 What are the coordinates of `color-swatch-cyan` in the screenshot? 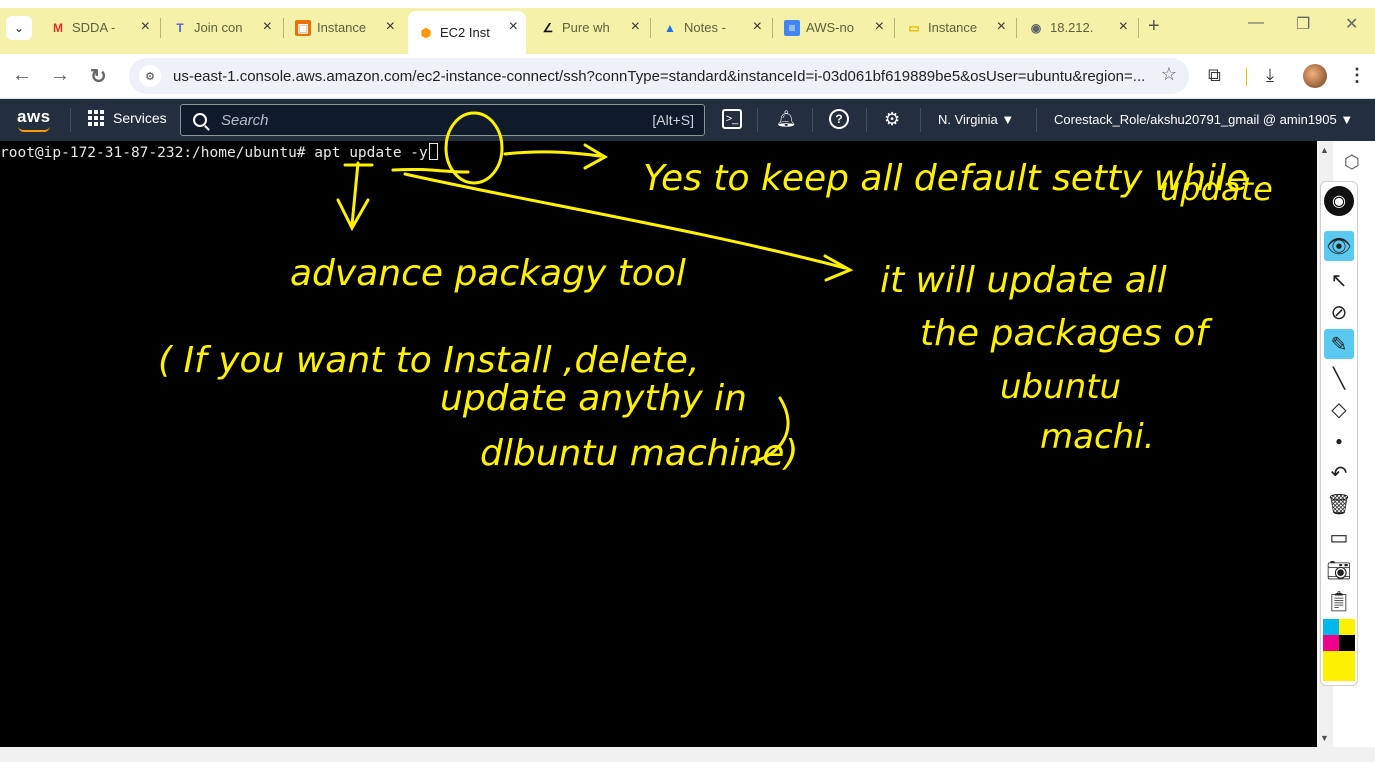 It's located at (1331, 627).